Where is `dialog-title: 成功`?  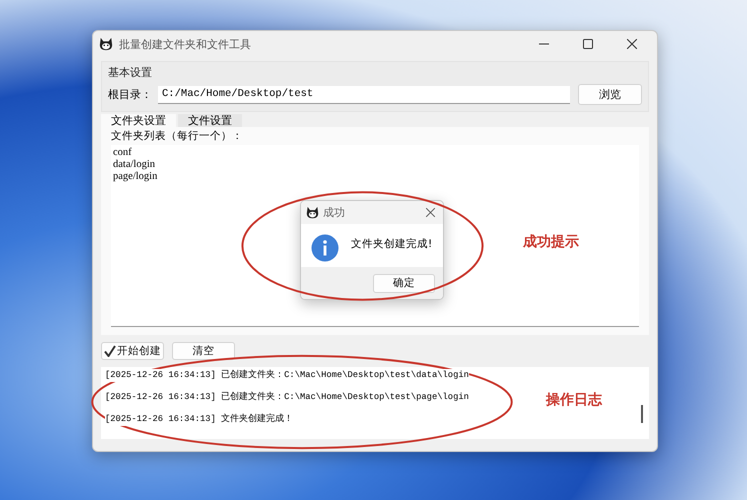 dialog-title: 成功 is located at coordinates (334, 212).